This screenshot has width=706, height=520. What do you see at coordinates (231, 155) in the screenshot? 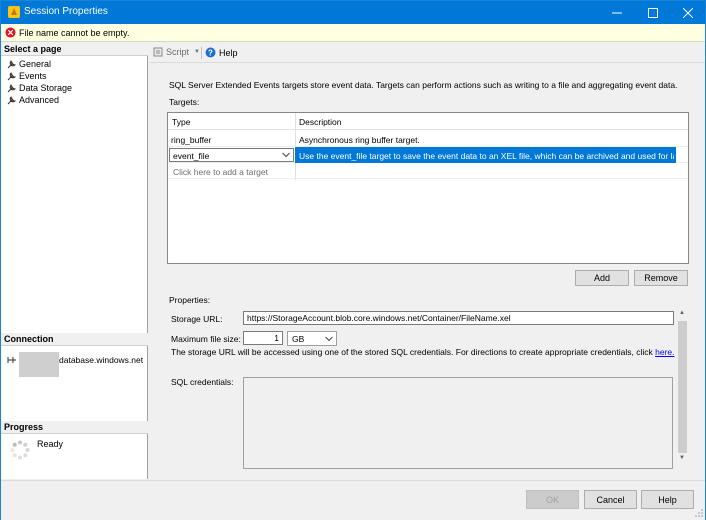
I see `target-type-dropdown: event_file` at bounding box center [231, 155].